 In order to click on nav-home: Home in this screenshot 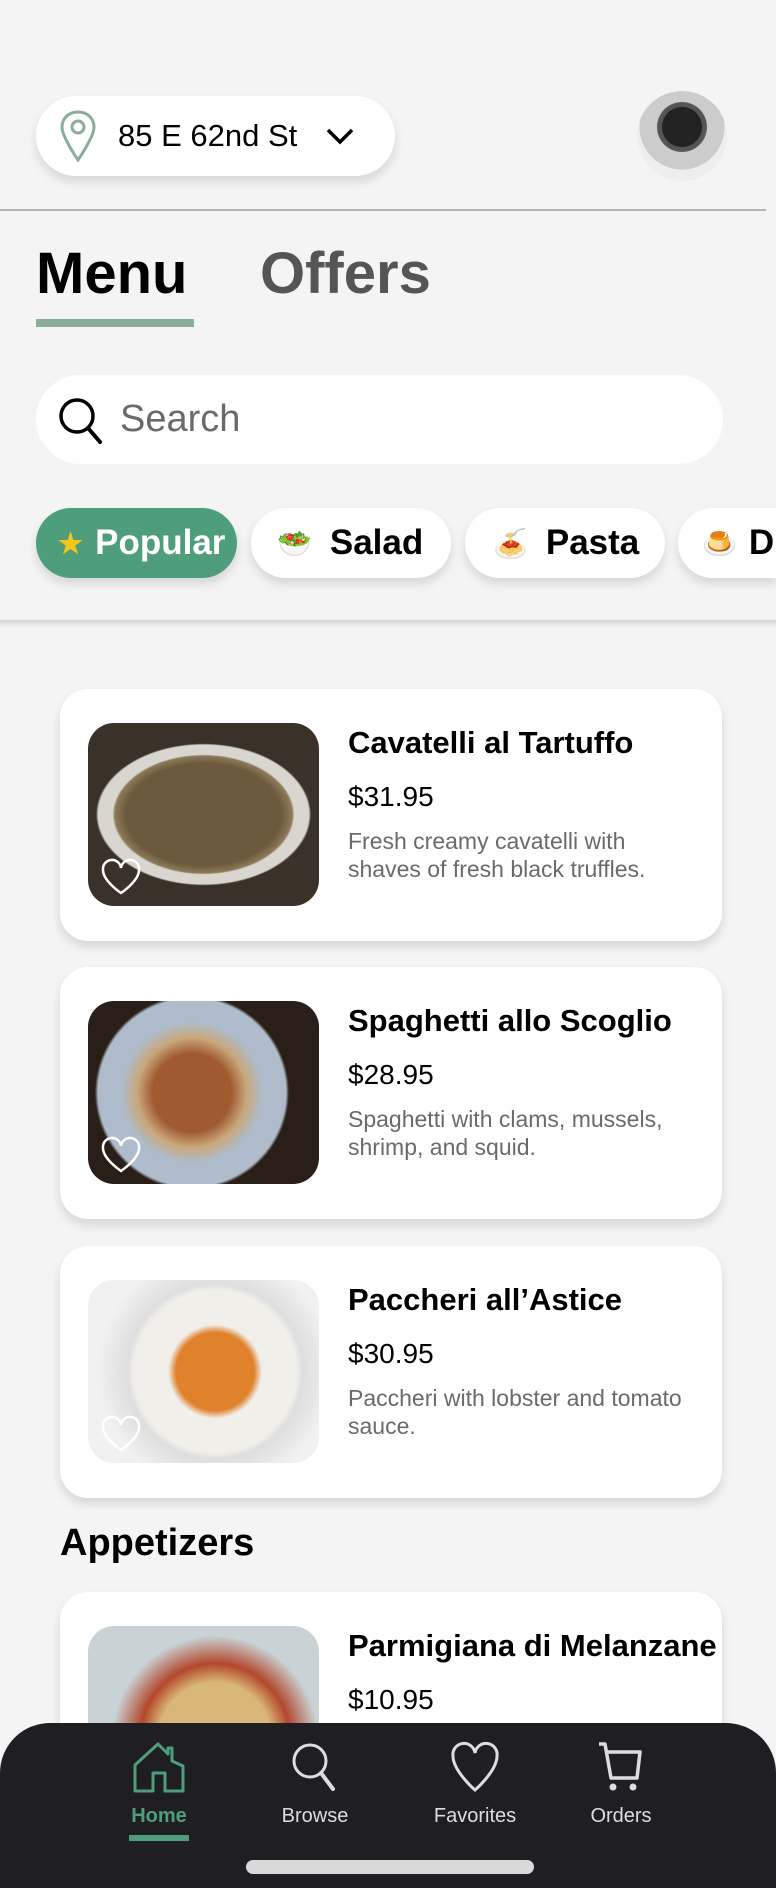, I will do `click(159, 1791)`.